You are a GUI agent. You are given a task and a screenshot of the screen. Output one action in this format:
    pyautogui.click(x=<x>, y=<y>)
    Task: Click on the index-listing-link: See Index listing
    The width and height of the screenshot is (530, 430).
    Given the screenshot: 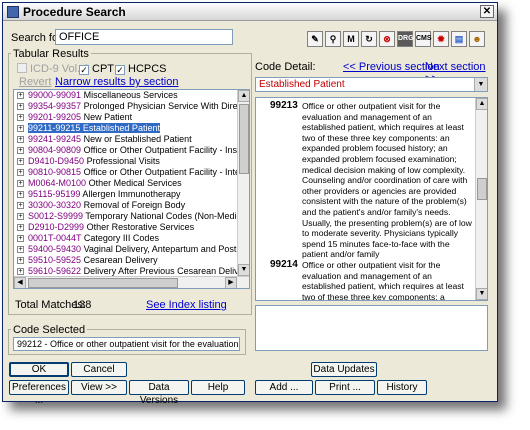 What is the action you would take?
    pyautogui.click(x=186, y=305)
    